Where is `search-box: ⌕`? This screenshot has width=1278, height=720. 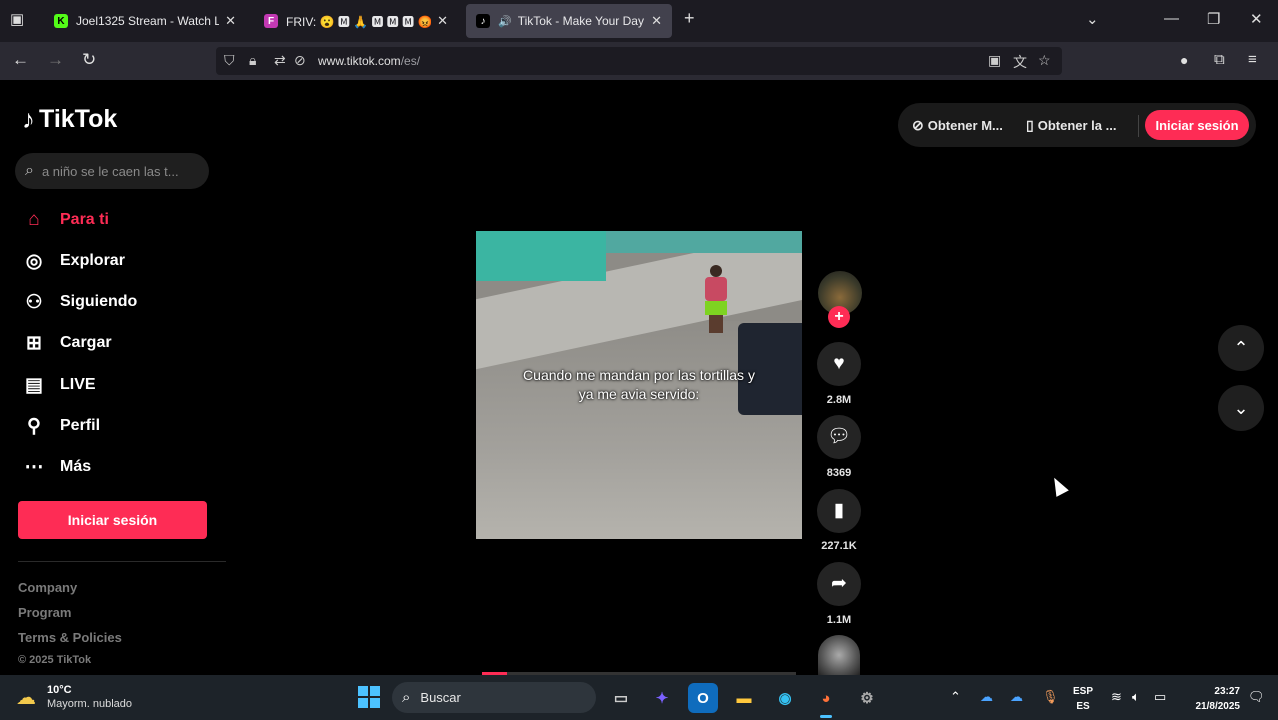 search-box: ⌕ is located at coordinates (112, 171).